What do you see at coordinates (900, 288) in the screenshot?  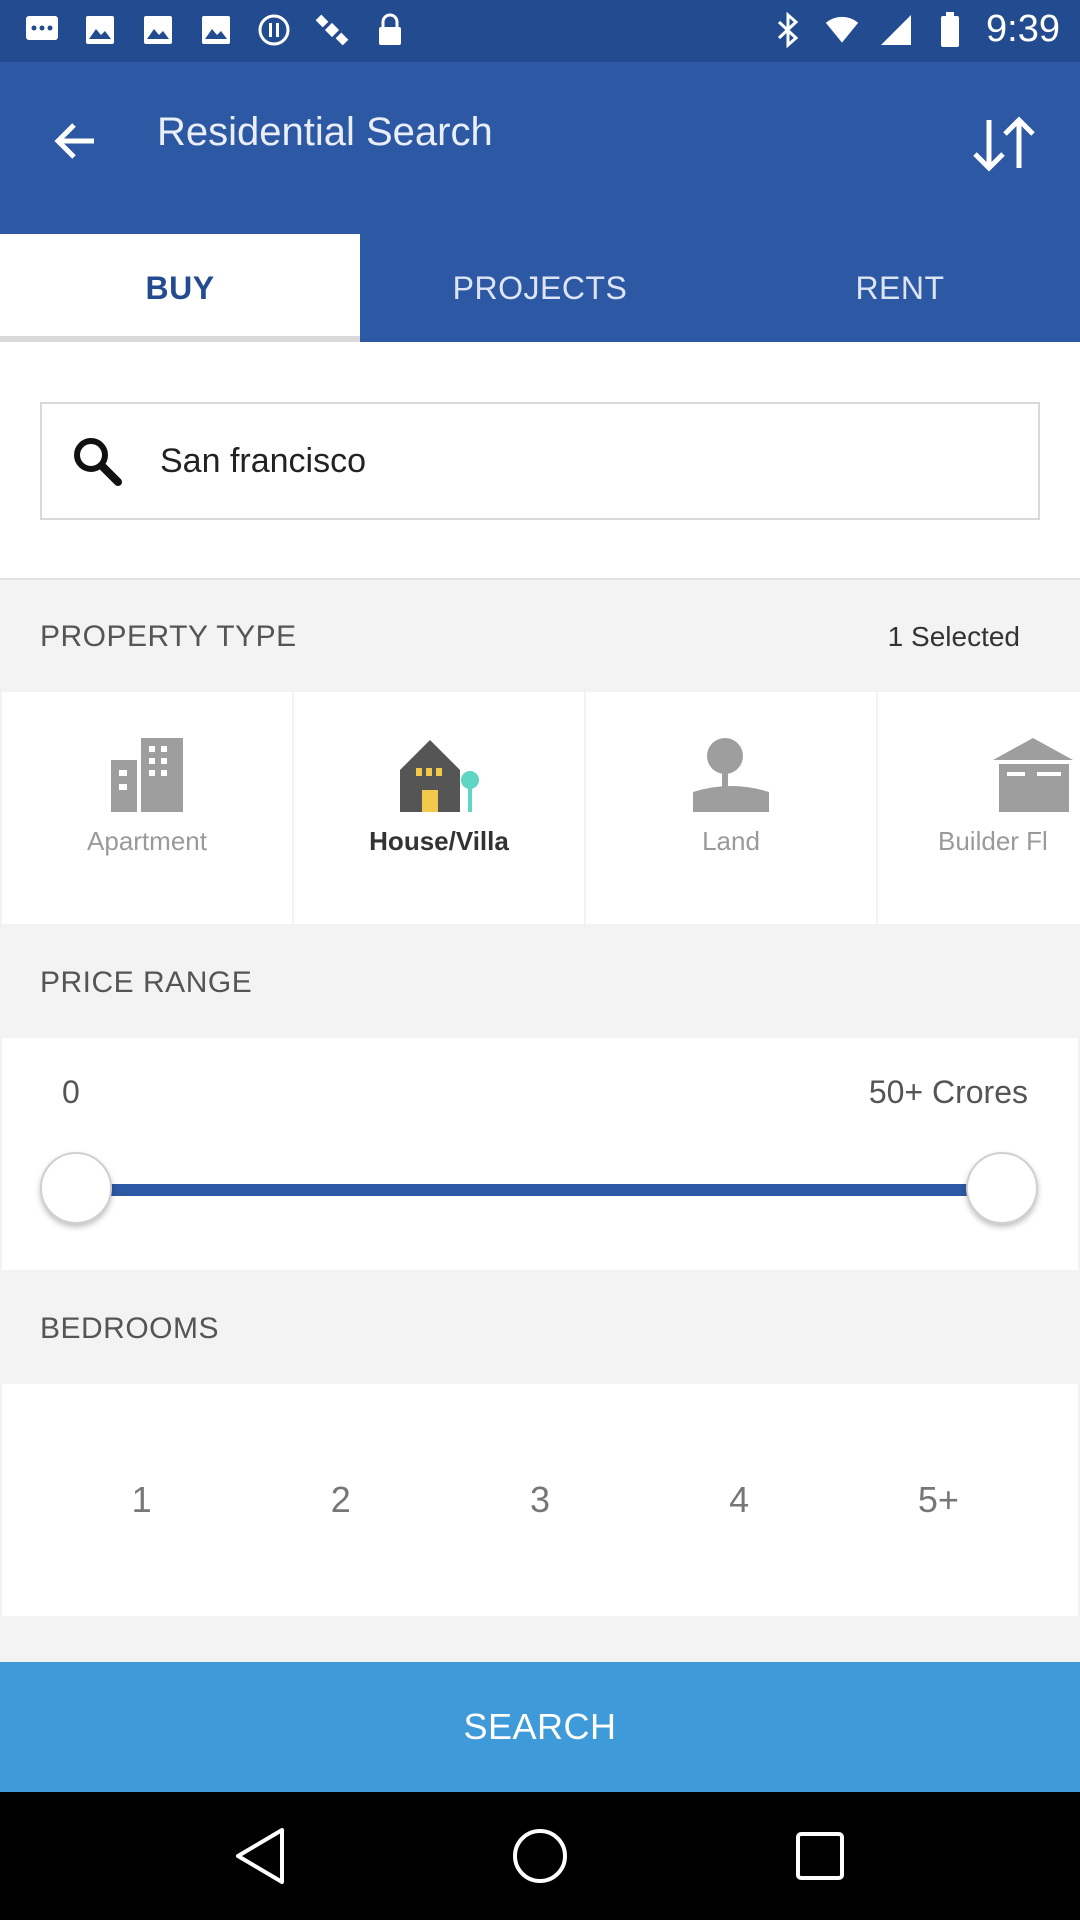 I see `tab-rent: RENT` at bounding box center [900, 288].